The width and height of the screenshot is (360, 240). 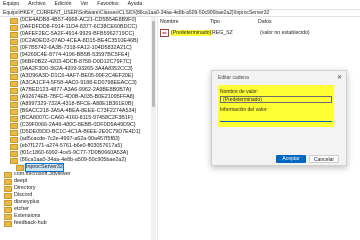 What do you see at coordinates (11, 4) in the screenshot?
I see `menu-item-equipo: Equipo` at bounding box center [11, 4].